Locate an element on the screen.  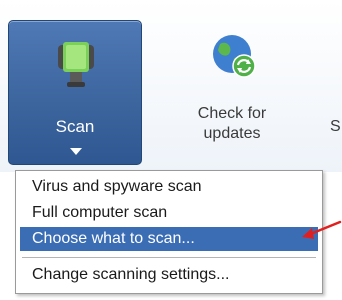
menu-item-virus-spyware-scan: Virus and spyware scan is located at coordinates (169, 187).